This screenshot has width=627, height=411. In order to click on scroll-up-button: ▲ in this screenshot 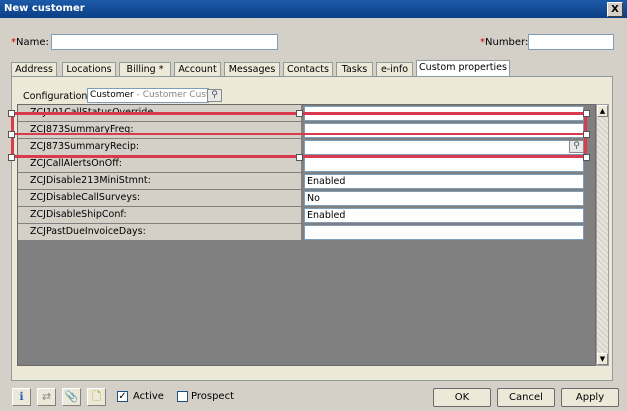, I will do `click(602, 111)`.